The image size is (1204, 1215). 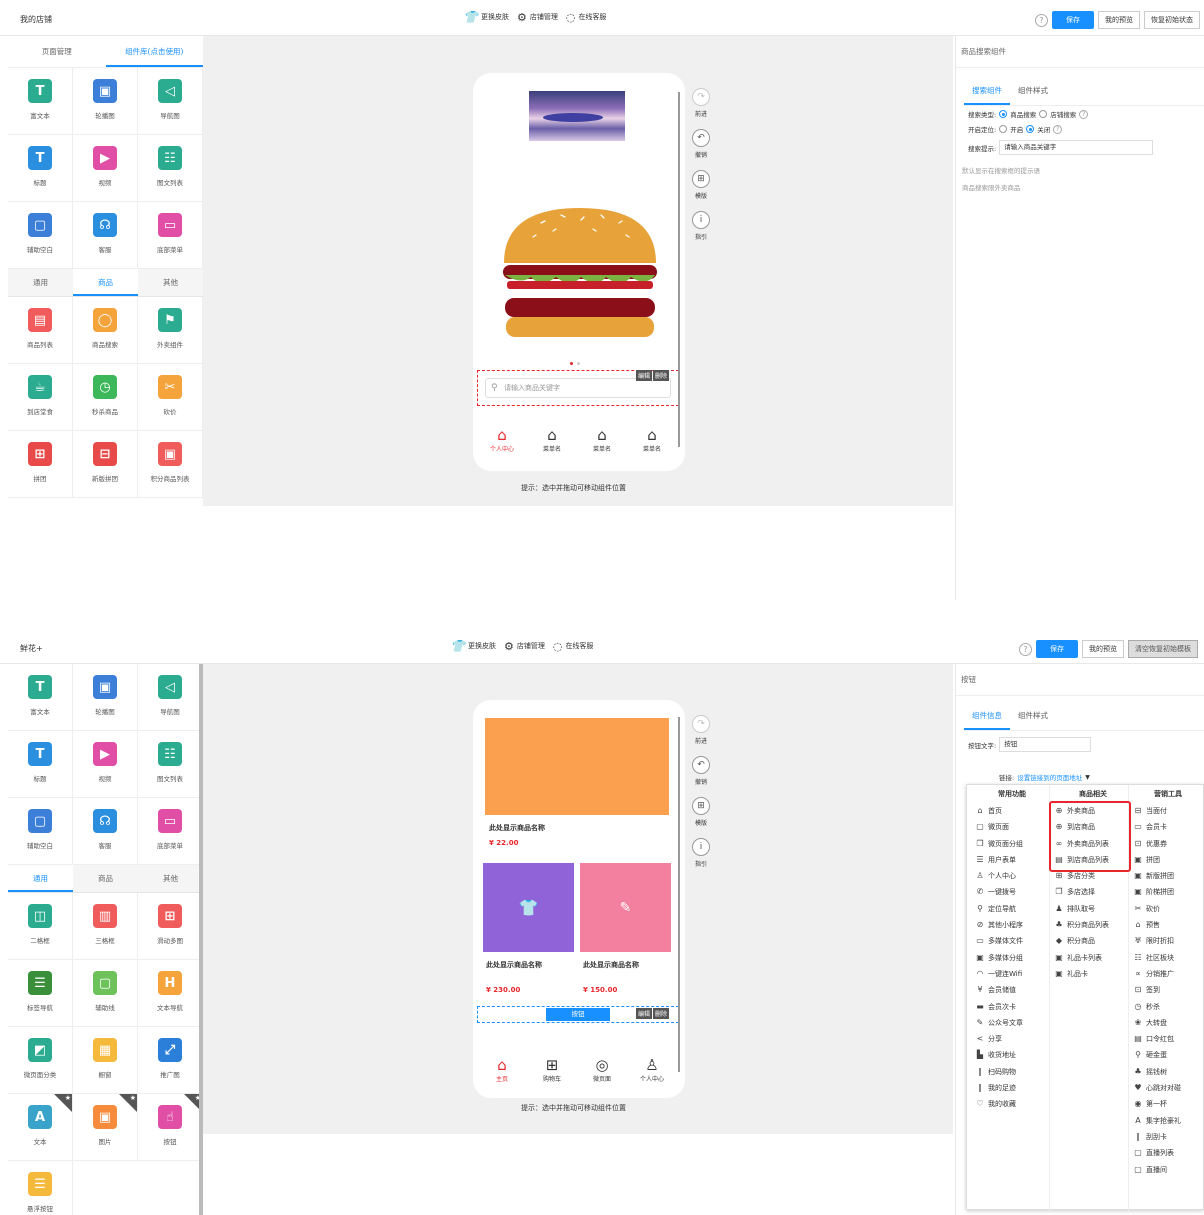 I want to click on component-3: ⊞ 滑动多图, so click(x=170, y=926).